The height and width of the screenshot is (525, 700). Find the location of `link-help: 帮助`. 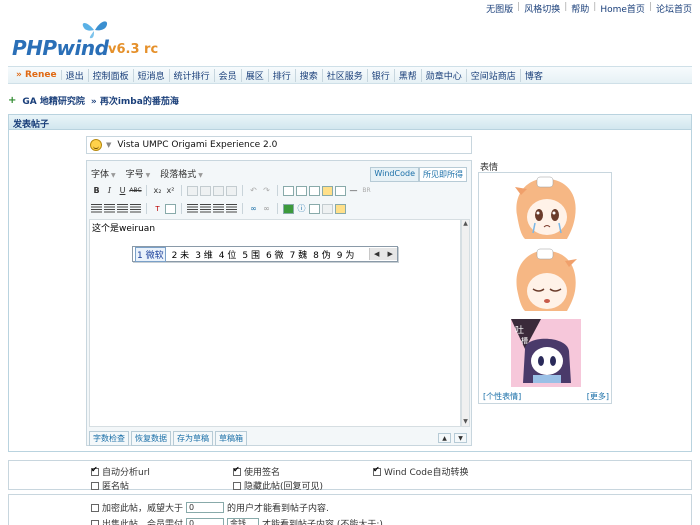

link-help: 帮助 is located at coordinates (580, 8).